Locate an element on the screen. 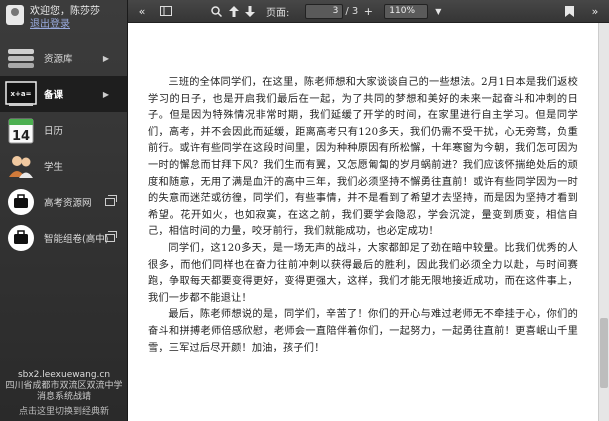  sidebar-item-gaokao-resources: 高考资源网 is located at coordinates (63, 202).